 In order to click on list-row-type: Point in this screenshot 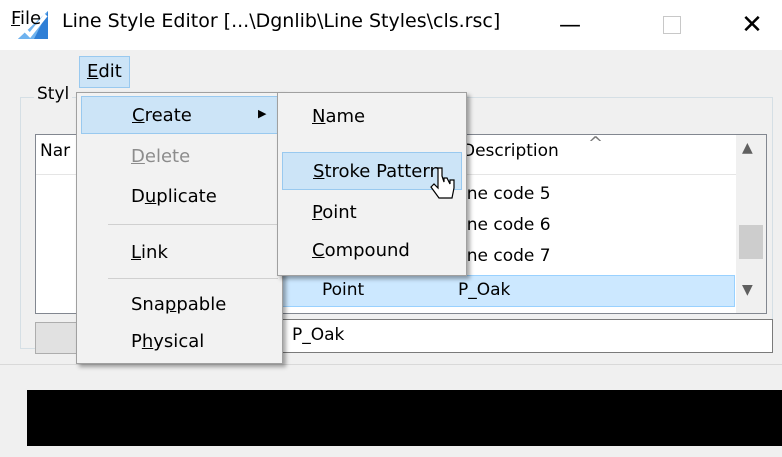, I will do `click(343, 290)`.